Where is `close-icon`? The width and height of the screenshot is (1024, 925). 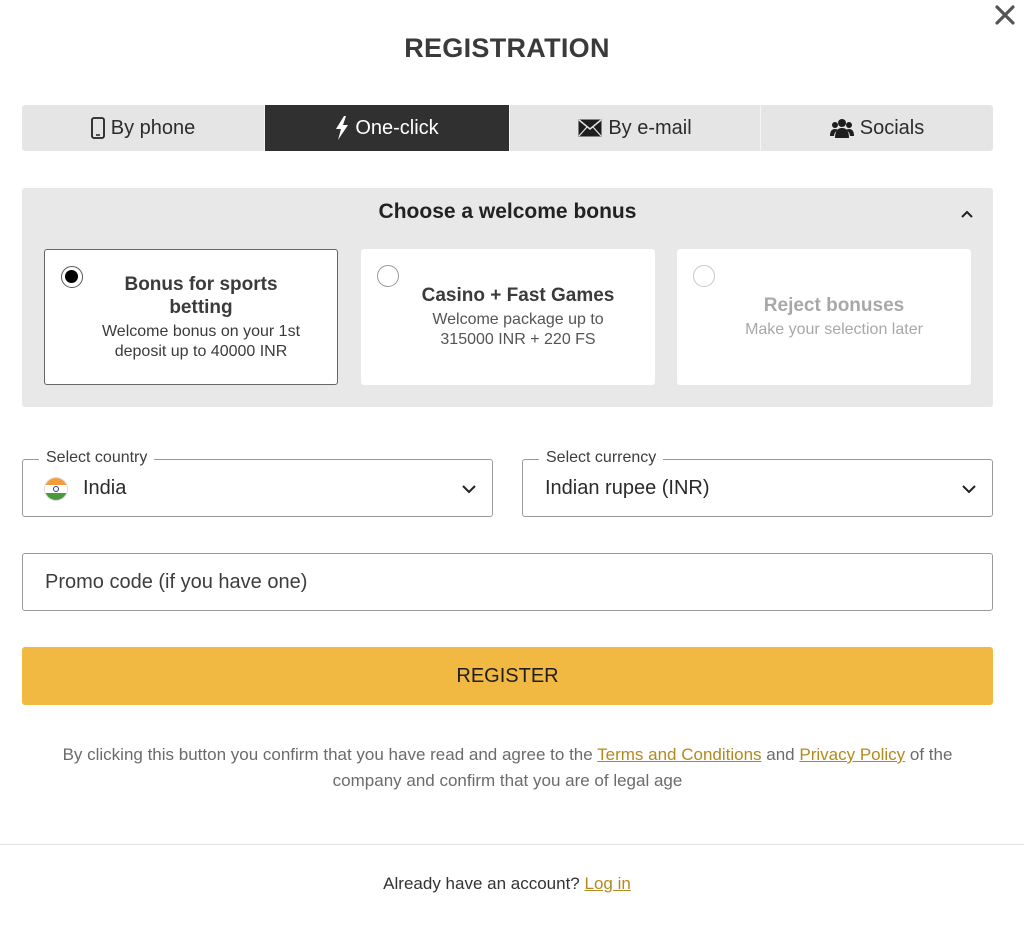
close-icon is located at coordinates (1005, 15).